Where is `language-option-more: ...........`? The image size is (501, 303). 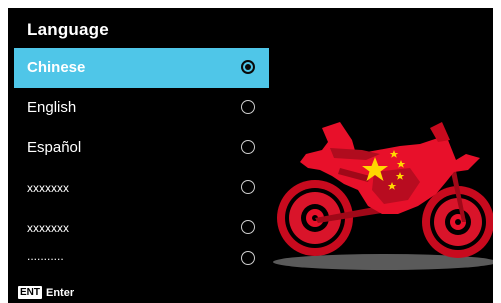
language-option-more: ........... is located at coordinates (141, 260).